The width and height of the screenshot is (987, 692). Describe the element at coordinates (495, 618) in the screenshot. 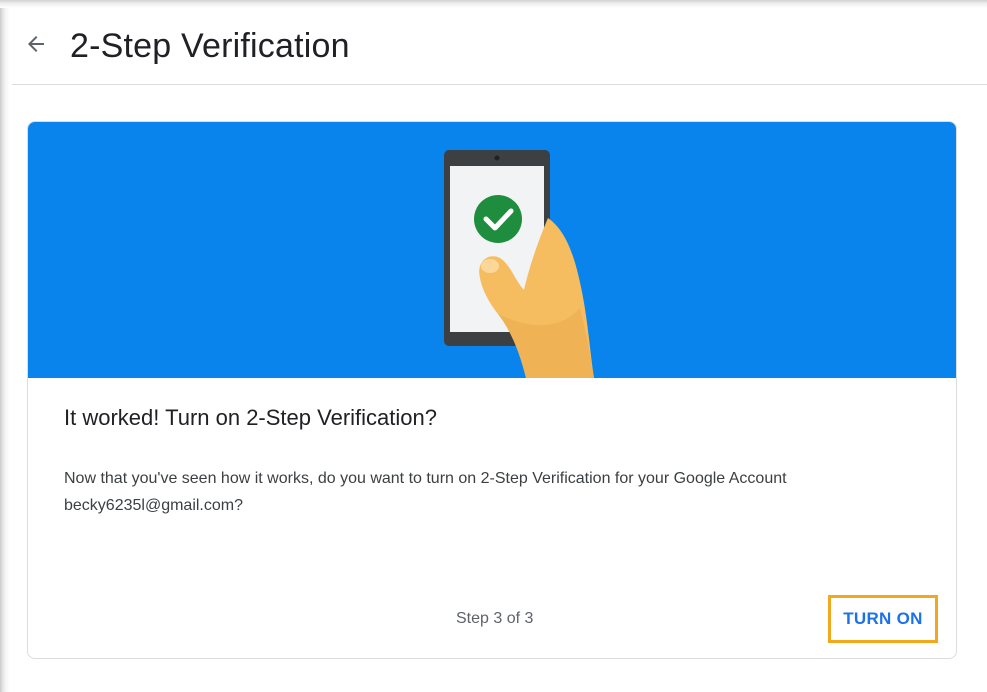

I see `step-indicator: Step 3 of 3` at that location.